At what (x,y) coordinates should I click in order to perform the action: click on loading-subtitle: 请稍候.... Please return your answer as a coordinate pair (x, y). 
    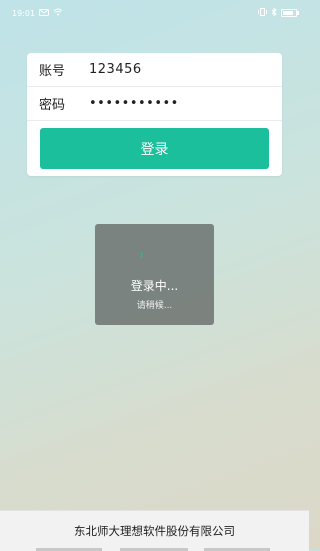
    Looking at the image, I should click on (154, 306).